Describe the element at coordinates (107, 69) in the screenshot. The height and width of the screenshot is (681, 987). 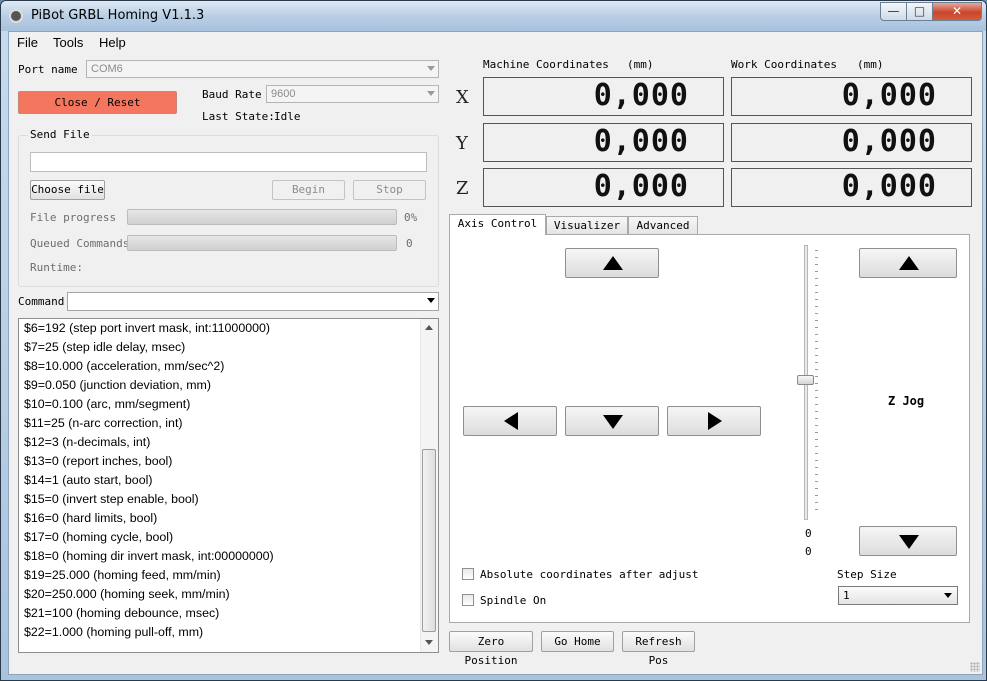
I see `port-name-value: COM6` at that location.